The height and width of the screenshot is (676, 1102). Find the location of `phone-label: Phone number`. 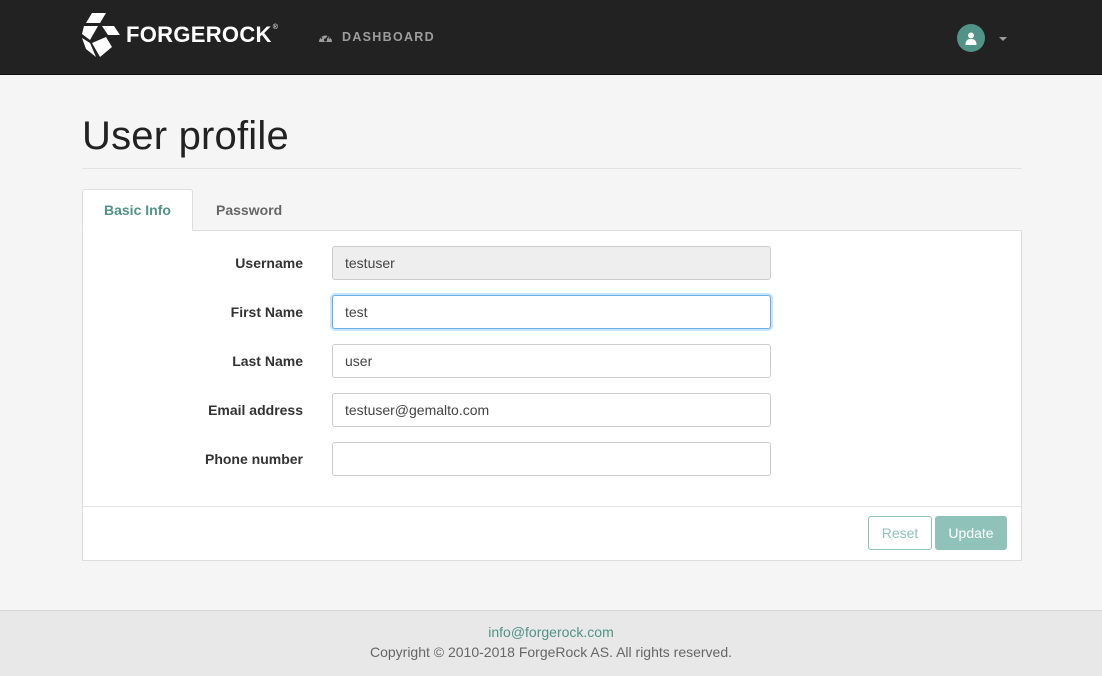

phone-label: Phone number is located at coordinates (253, 459).